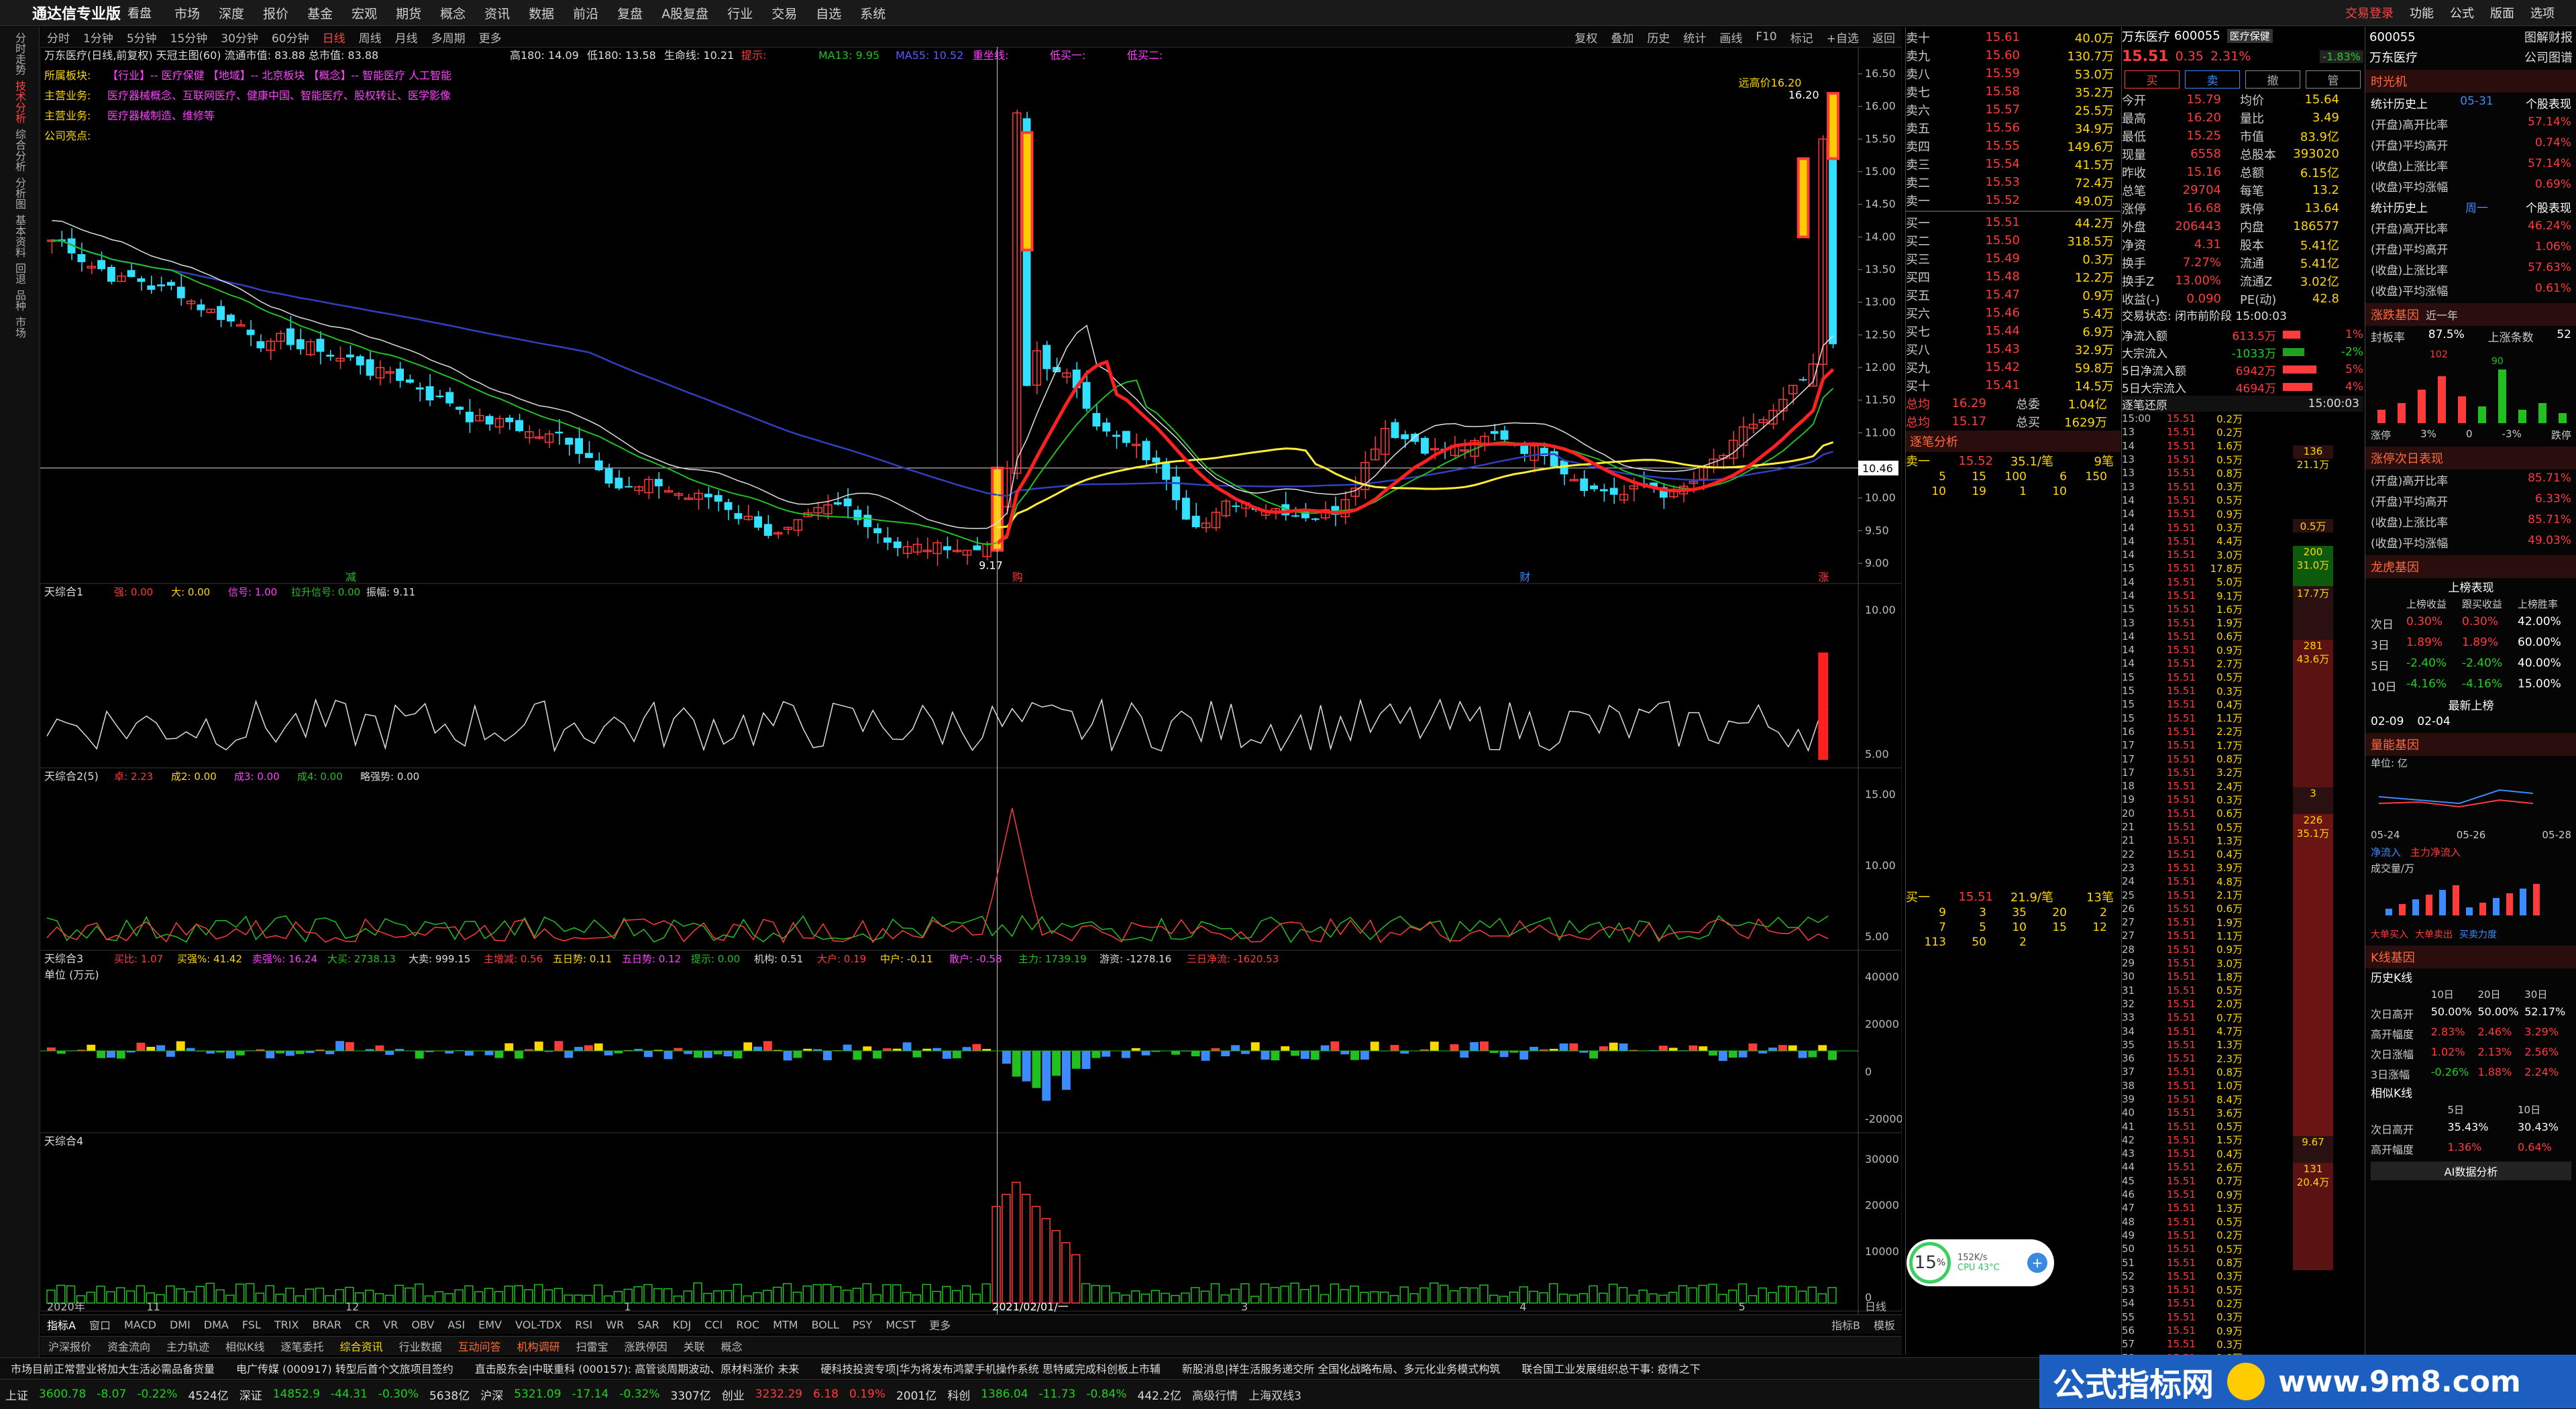 Image resolution: width=2576 pixels, height=1409 pixels. I want to click on trade-tab-3: 管, so click(2333, 79).